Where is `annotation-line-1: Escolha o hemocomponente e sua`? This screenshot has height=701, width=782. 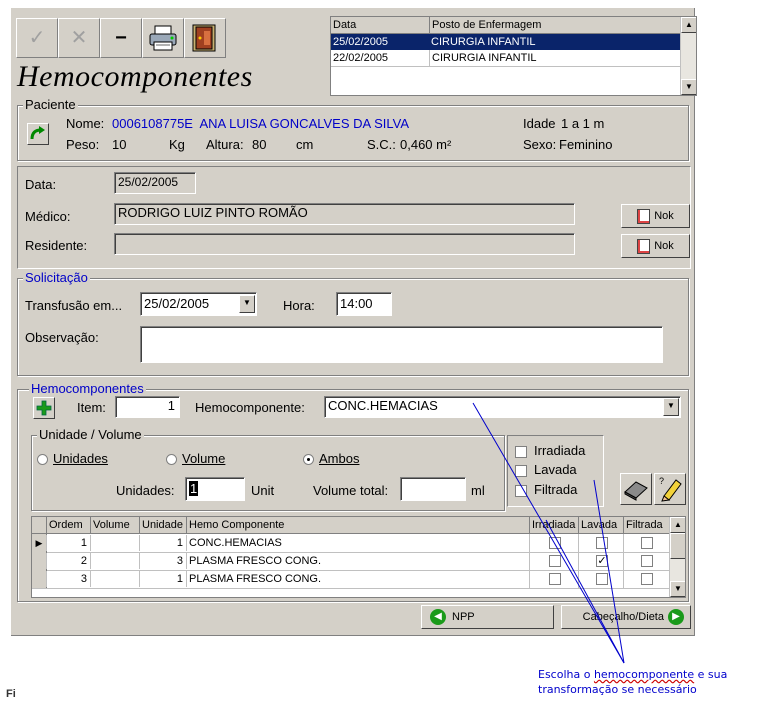 annotation-line-1: Escolha o hemocomponente e sua is located at coordinates (633, 674).